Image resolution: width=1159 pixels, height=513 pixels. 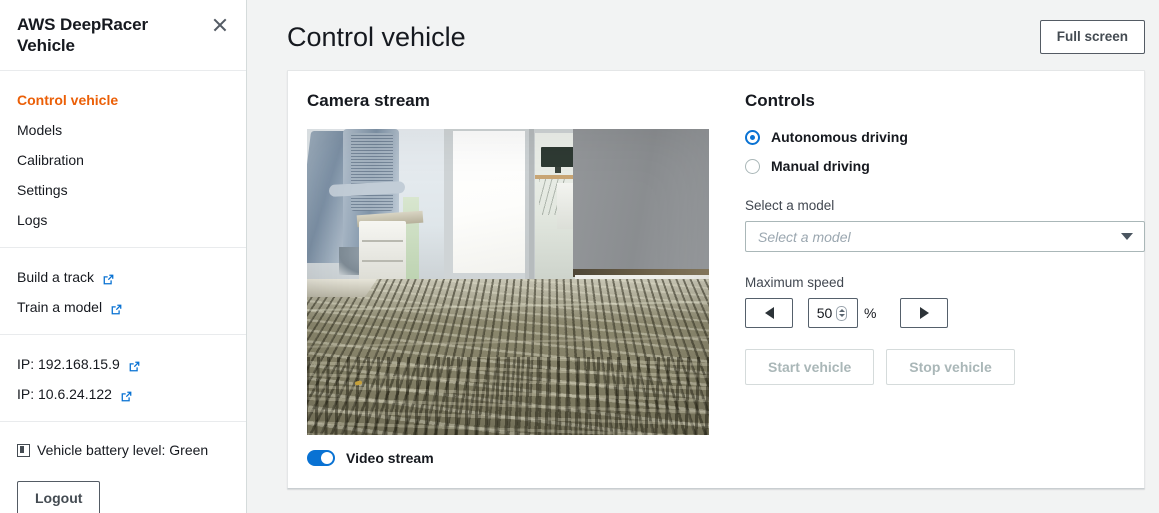 I want to click on page-header: Control vehicle Full screen, so click(x=716, y=35).